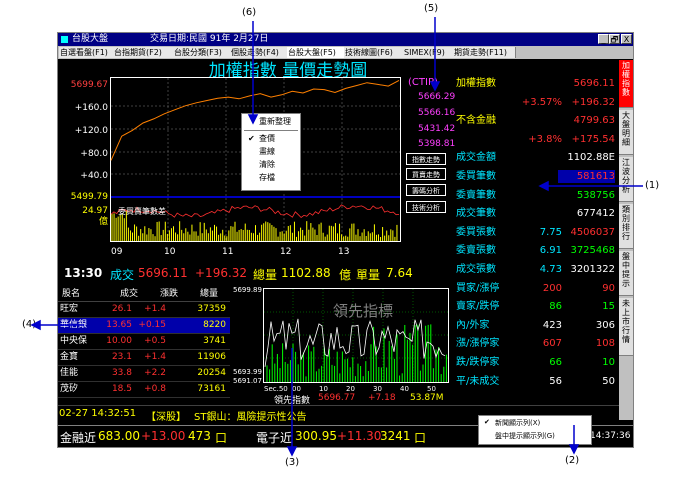 The width and height of the screenshot is (681, 488). Describe the element at coordinates (478, 362) in the screenshot. I see `summary-label: 跌/跌停家` at that location.